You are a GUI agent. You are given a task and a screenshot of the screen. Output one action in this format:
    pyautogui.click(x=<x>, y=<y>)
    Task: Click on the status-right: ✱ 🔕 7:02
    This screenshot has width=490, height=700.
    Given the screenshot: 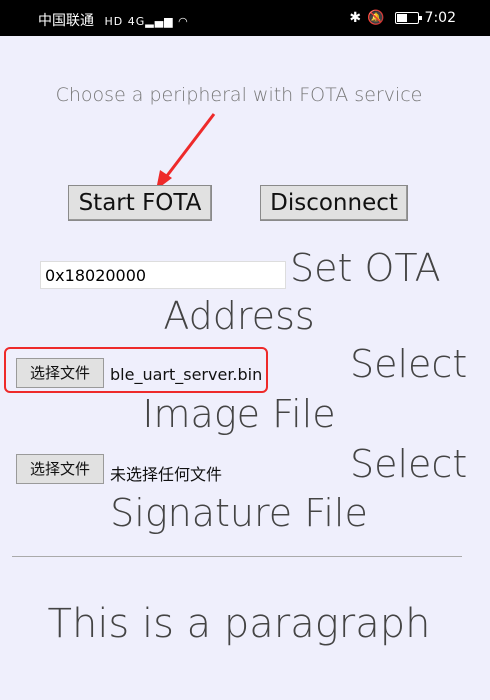 What is the action you would take?
    pyautogui.click(x=402, y=18)
    